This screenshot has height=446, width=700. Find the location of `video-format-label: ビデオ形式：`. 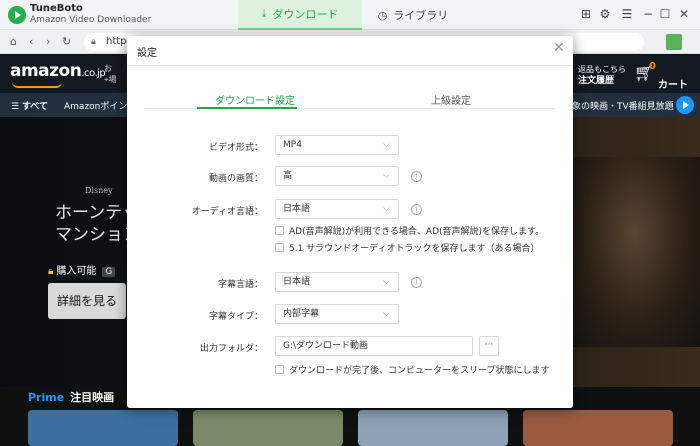

video-format-label: ビデオ形式： is located at coordinates (235, 148).